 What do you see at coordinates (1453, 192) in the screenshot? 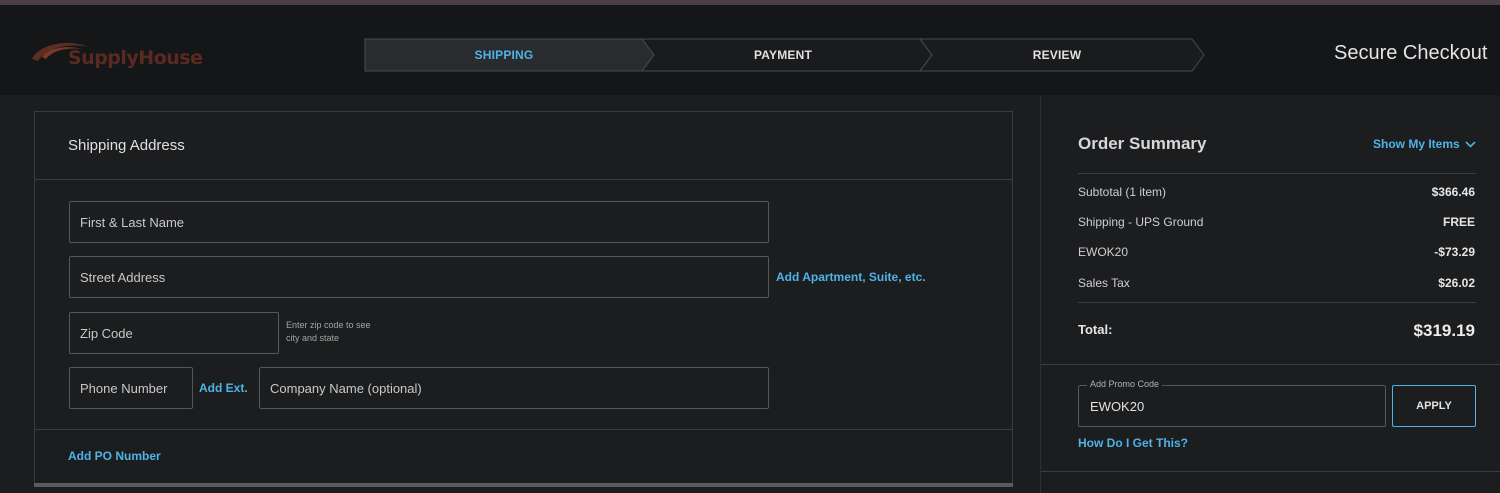
I see `subtotal-value: $366.46` at bounding box center [1453, 192].